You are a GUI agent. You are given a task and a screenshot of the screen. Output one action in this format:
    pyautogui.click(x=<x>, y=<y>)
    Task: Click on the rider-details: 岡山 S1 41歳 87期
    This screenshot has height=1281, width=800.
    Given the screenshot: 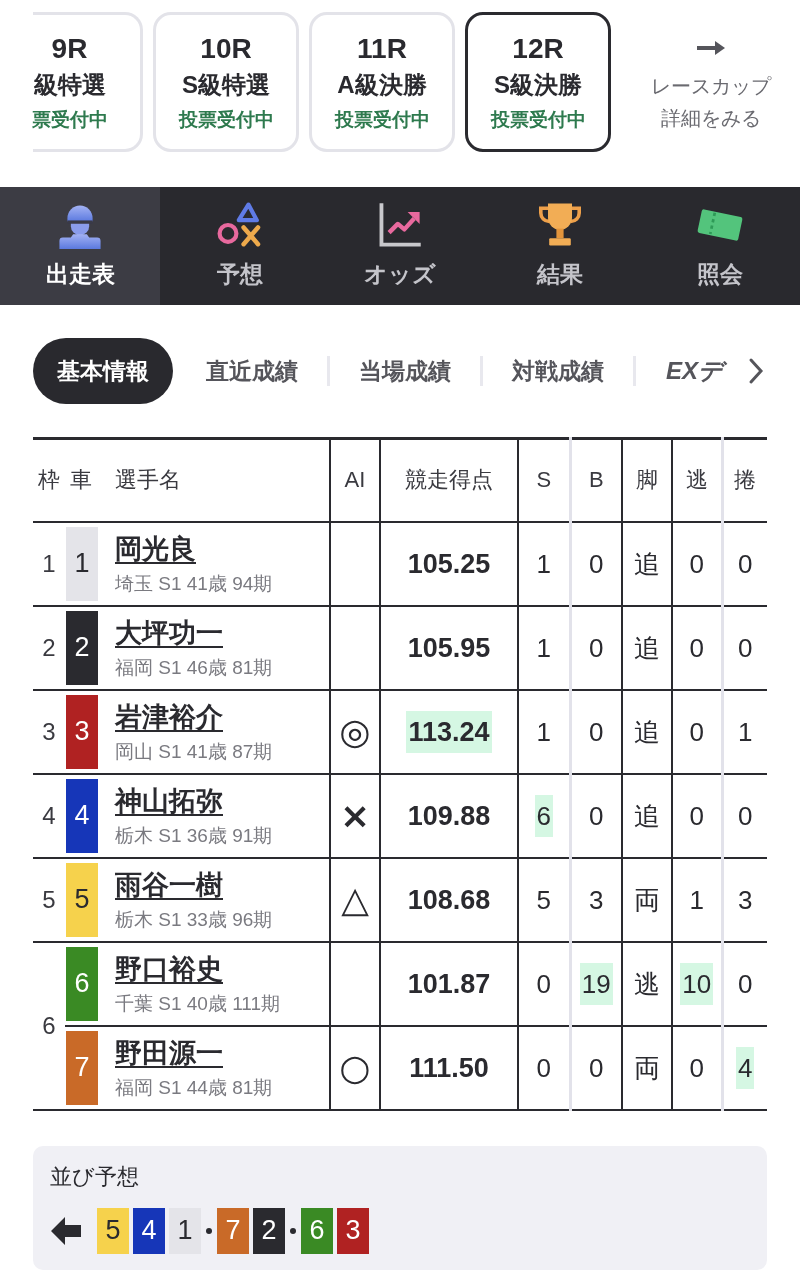 What is the action you would take?
    pyautogui.click(x=194, y=751)
    